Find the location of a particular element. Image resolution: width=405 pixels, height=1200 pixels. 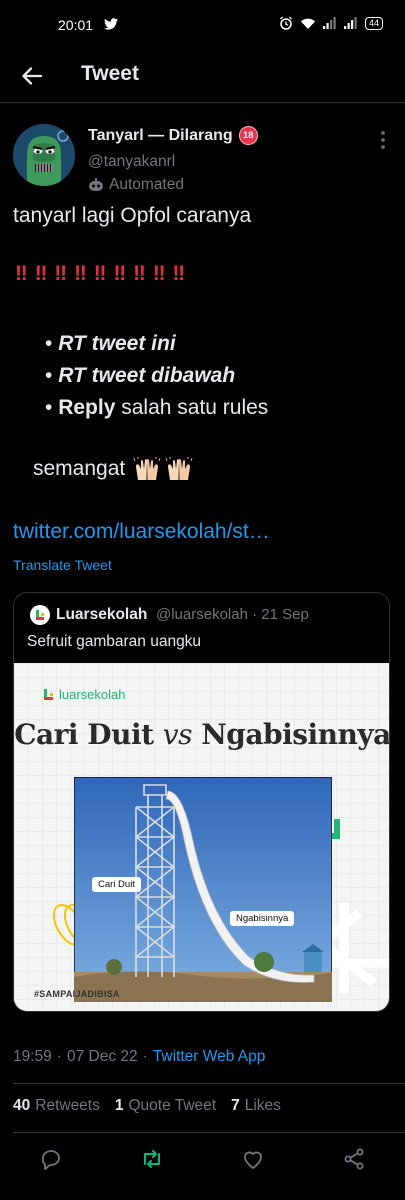

status-icons: 44 is located at coordinates (331, 23).